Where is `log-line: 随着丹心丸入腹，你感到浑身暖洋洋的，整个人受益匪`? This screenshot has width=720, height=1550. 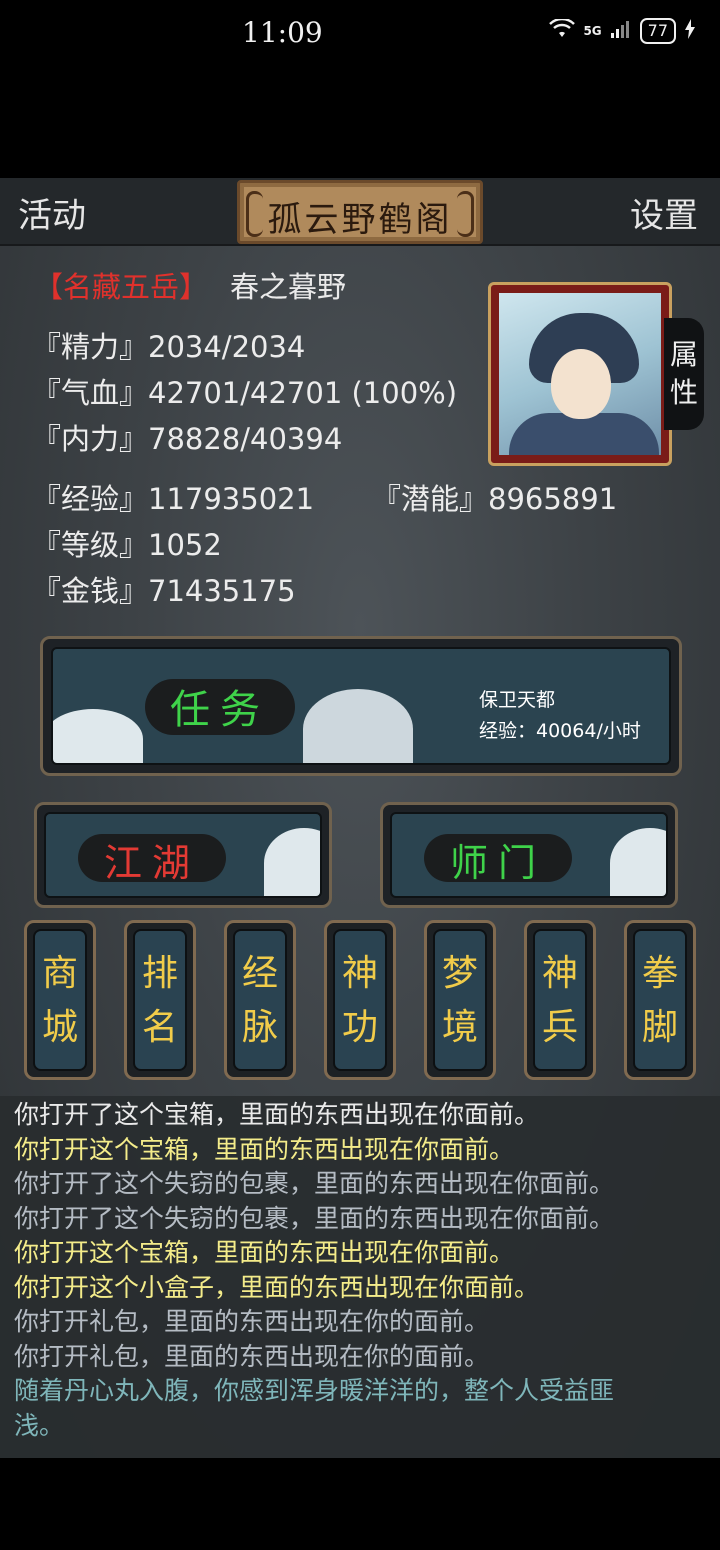 log-line: 随着丹心丸入腹，你感到浑身暖洋洋的，整个人受益匪 is located at coordinates (314, 1390).